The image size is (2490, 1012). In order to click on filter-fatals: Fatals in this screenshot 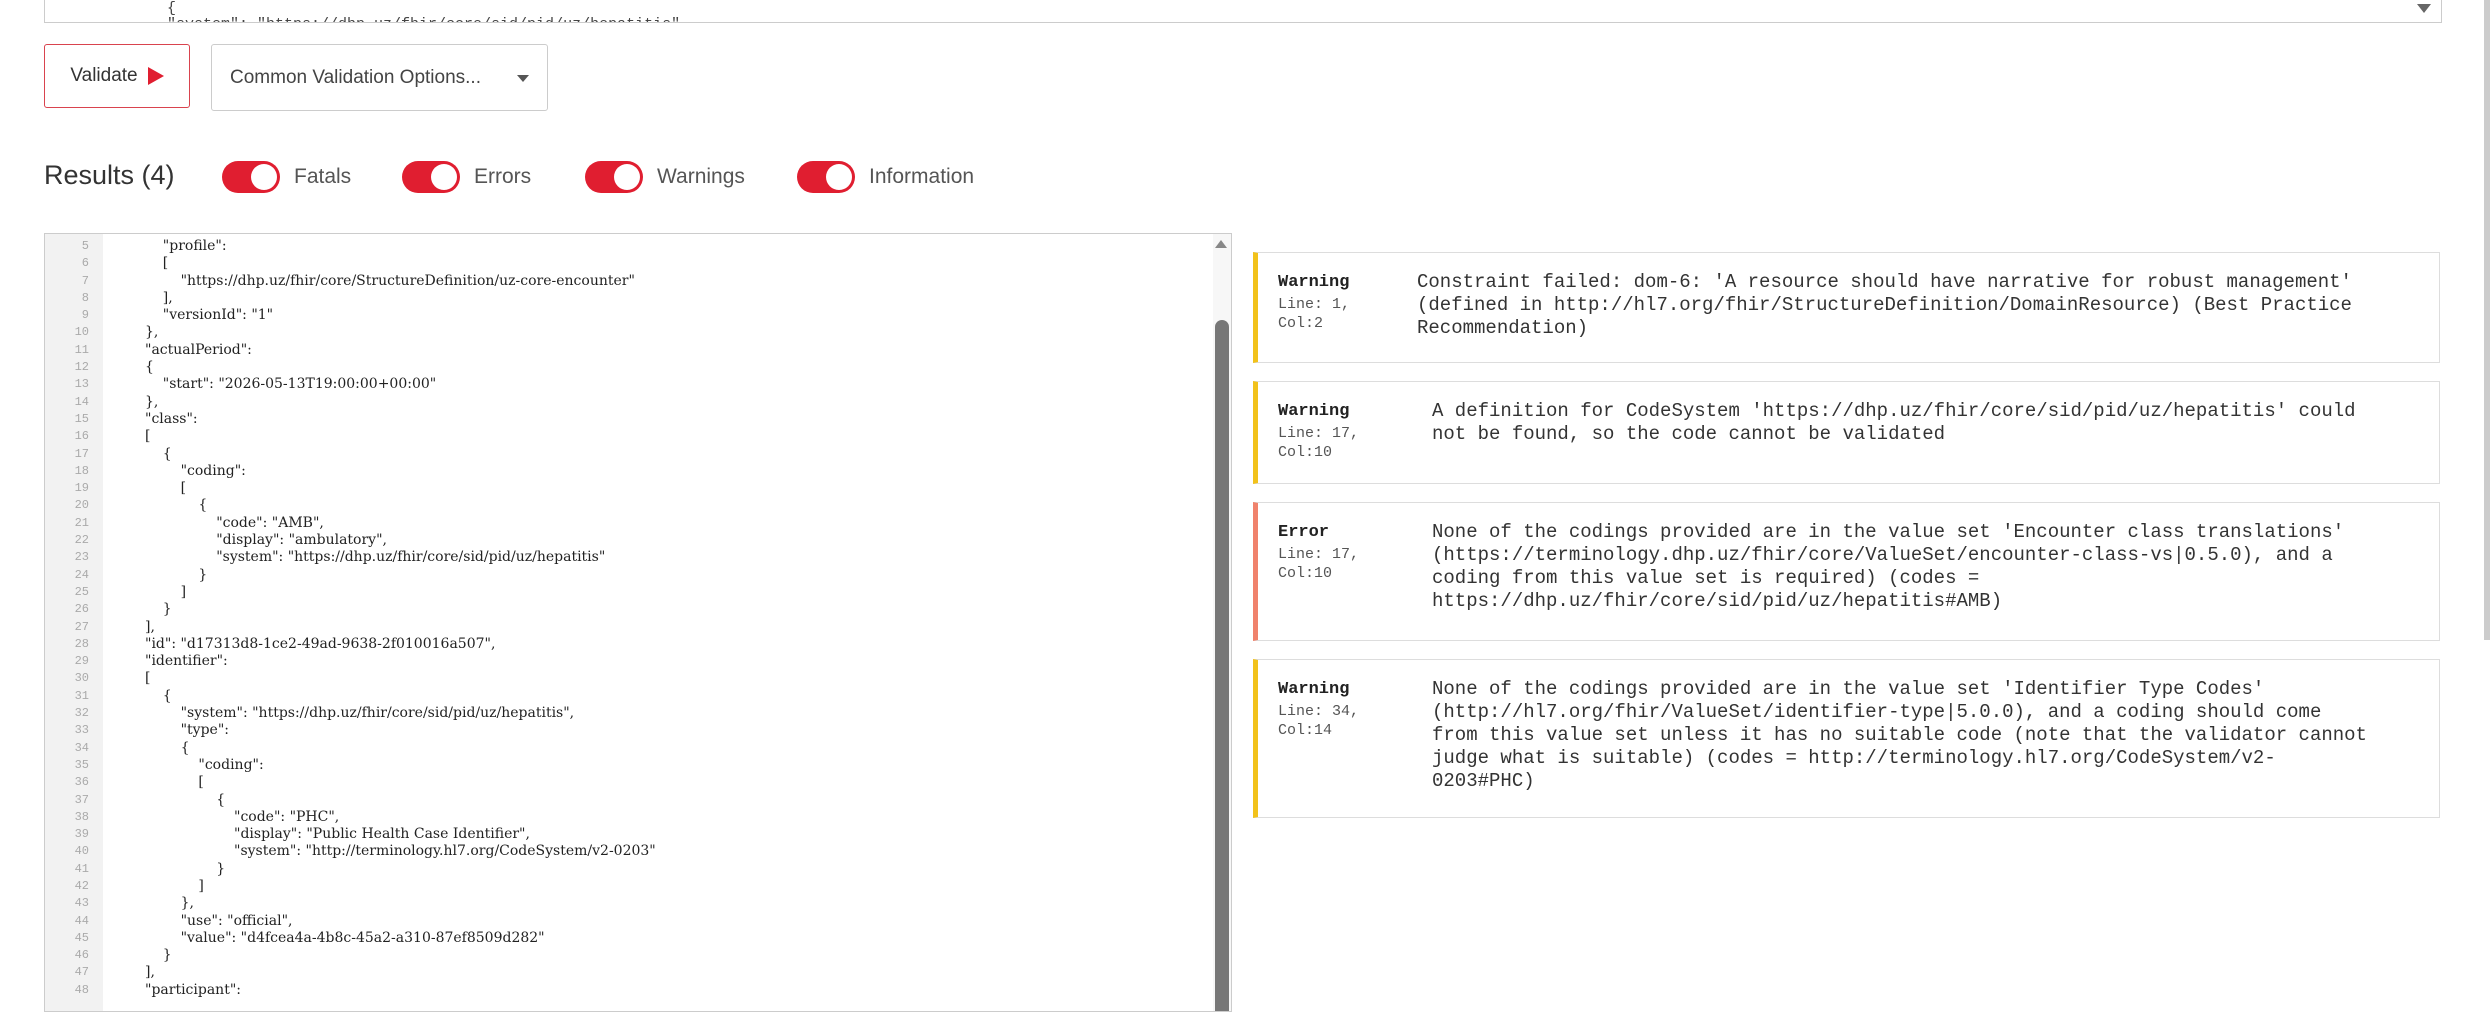, I will do `click(286, 177)`.